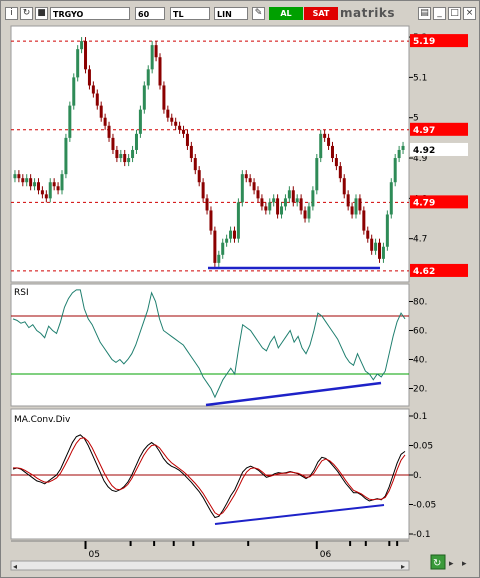 This screenshot has height=578, width=480. Describe the element at coordinates (464, 564) in the screenshot. I see `nav-end-icon: ▸` at that location.